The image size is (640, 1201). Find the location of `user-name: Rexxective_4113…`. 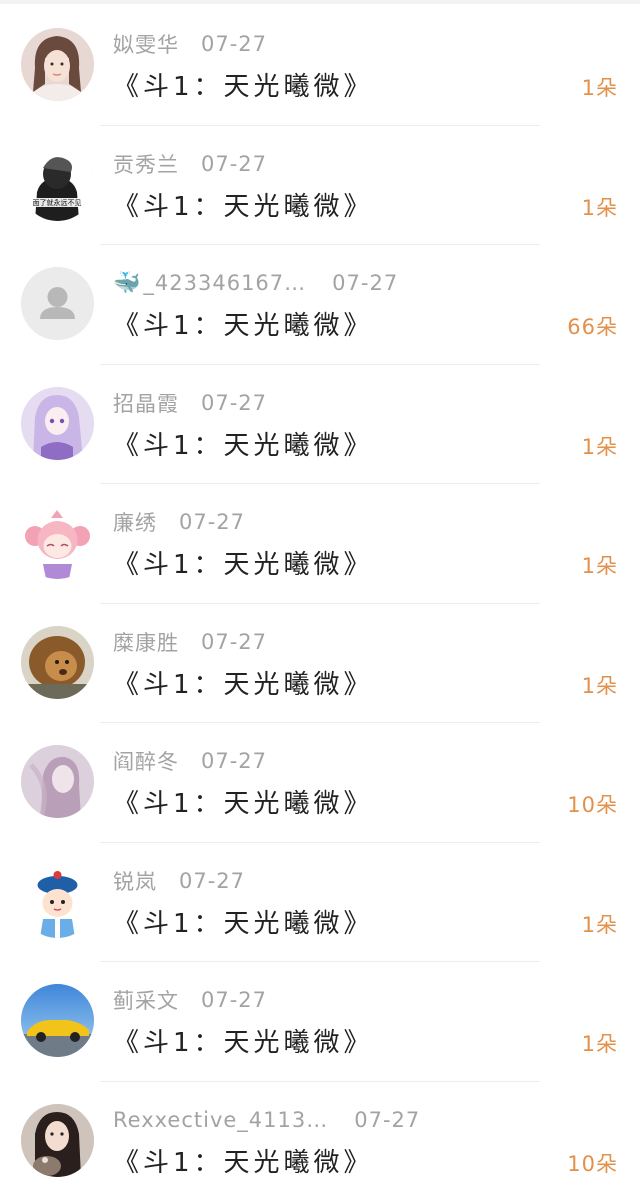

user-name: Rexxective_4113… is located at coordinates (220, 1120).